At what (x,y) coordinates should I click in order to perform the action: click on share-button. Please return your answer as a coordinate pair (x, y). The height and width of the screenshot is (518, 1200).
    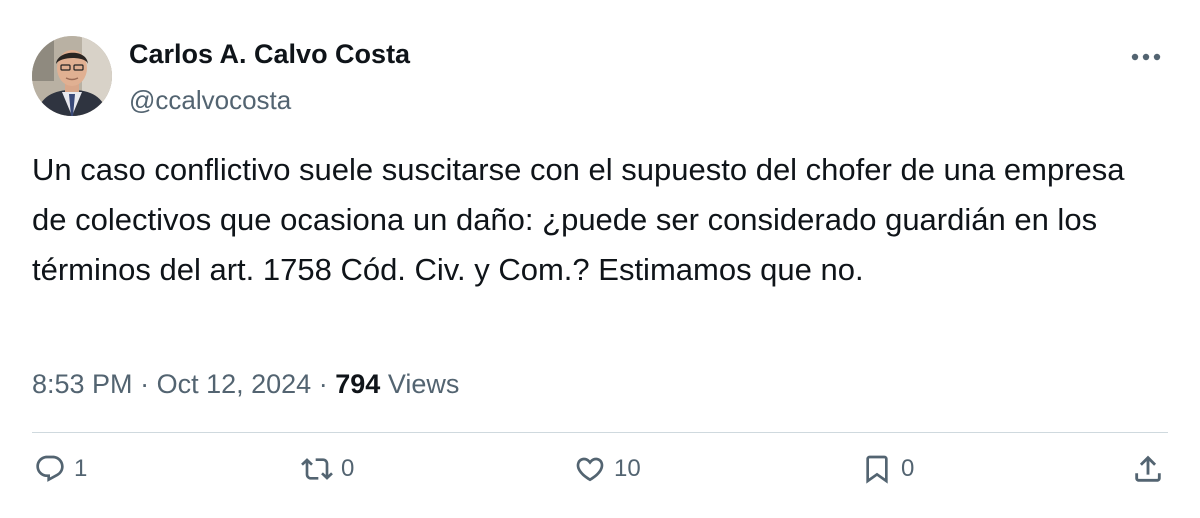
    Looking at the image, I should click on (1148, 469).